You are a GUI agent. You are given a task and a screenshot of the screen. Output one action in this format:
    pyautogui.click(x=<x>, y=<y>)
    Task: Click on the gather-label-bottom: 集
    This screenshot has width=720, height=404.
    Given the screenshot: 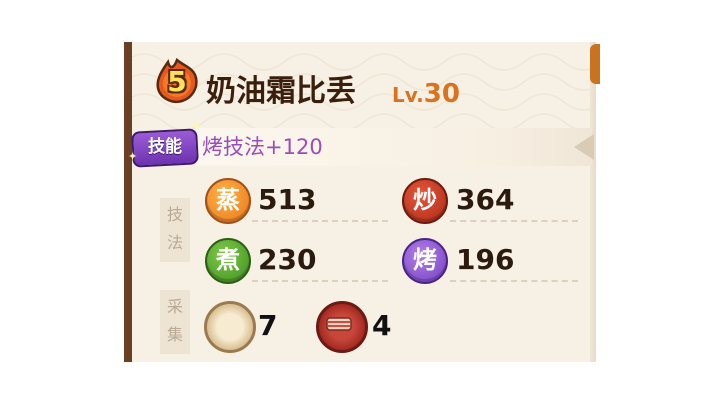 What is the action you would take?
    pyautogui.click(x=174, y=334)
    